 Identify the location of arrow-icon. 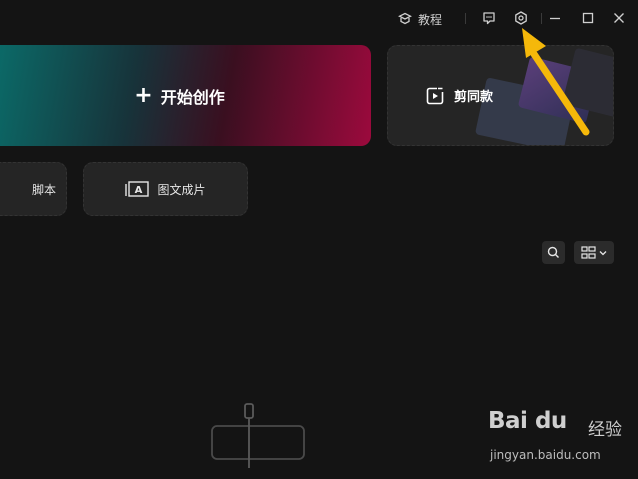
(556, 82).